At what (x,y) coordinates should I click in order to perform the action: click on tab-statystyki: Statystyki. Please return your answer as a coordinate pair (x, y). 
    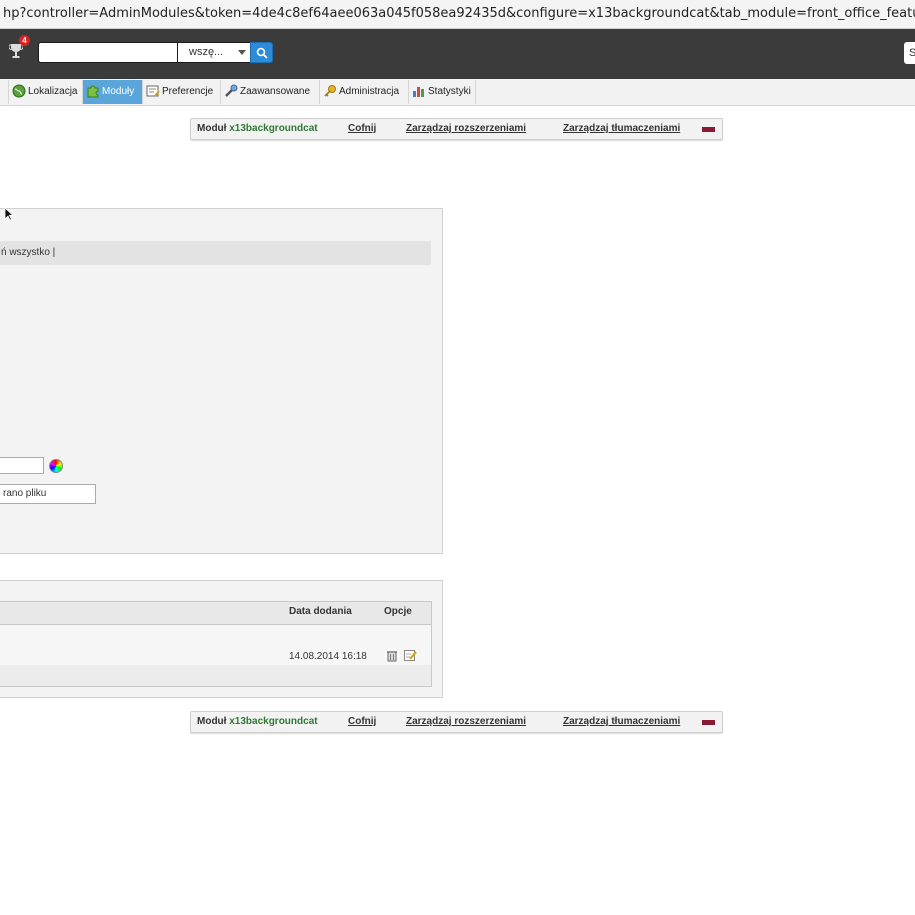
    Looking at the image, I should click on (442, 92).